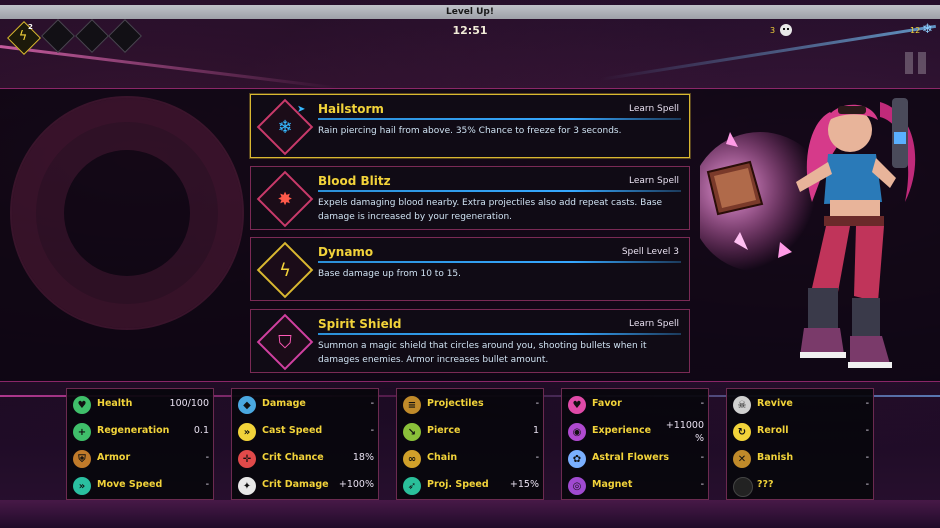 This screenshot has width=940, height=528. I want to click on choice-name: Blood Blitz, so click(354, 181).